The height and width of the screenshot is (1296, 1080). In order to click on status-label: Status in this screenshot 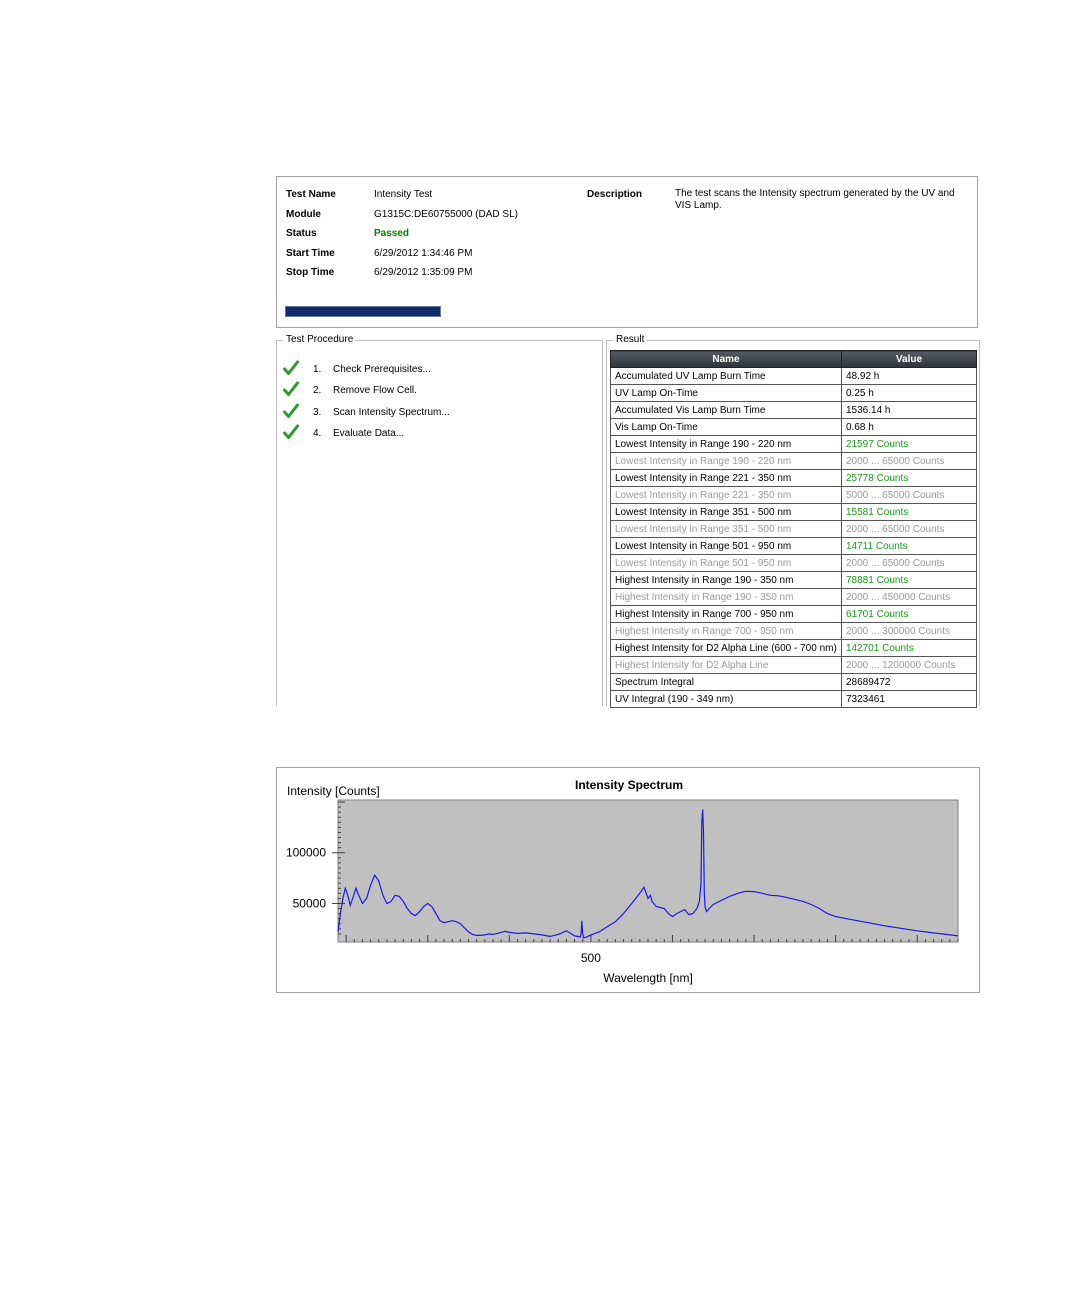, I will do `click(301, 233)`.